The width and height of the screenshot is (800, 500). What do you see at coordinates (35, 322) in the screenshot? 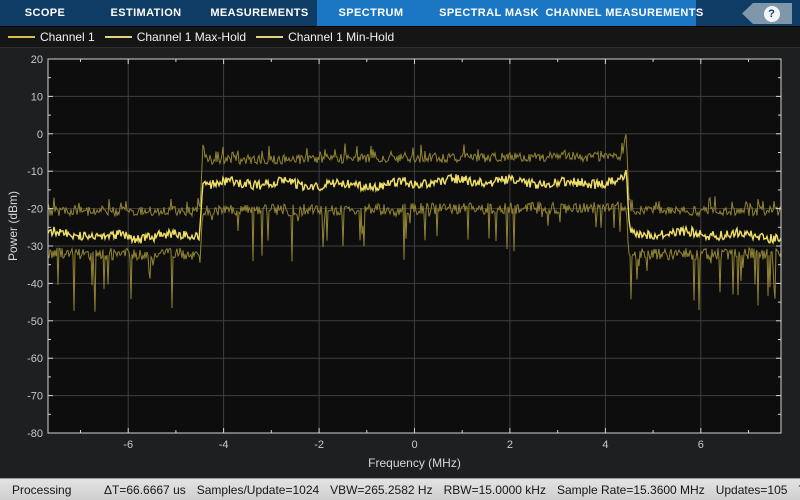
I see `svg-text: -50` at bounding box center [35, 322].